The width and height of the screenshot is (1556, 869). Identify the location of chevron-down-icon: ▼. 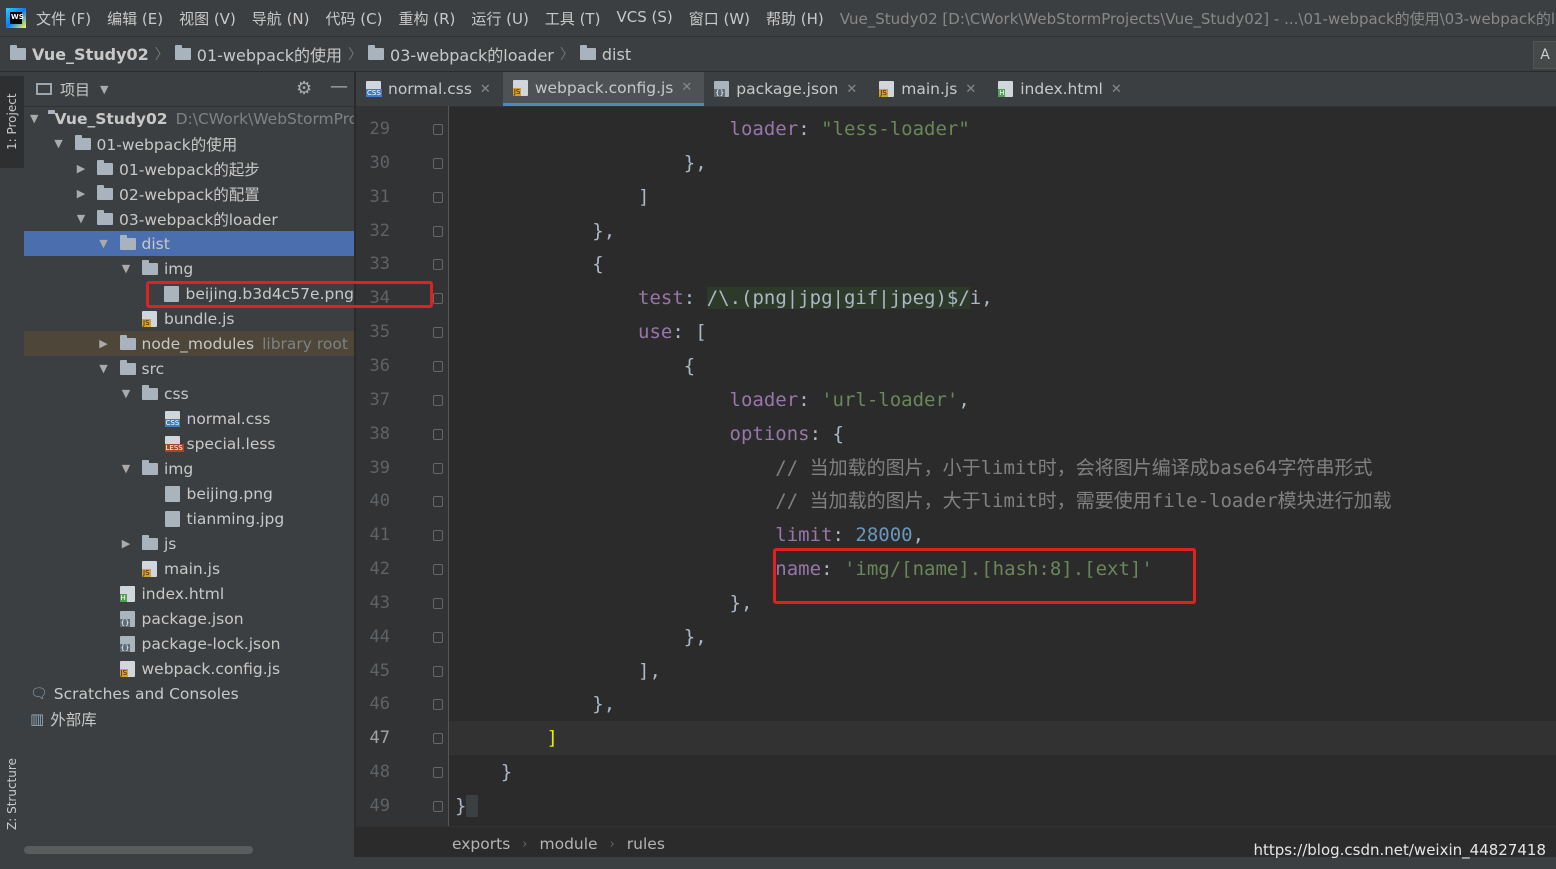
(104, 89).